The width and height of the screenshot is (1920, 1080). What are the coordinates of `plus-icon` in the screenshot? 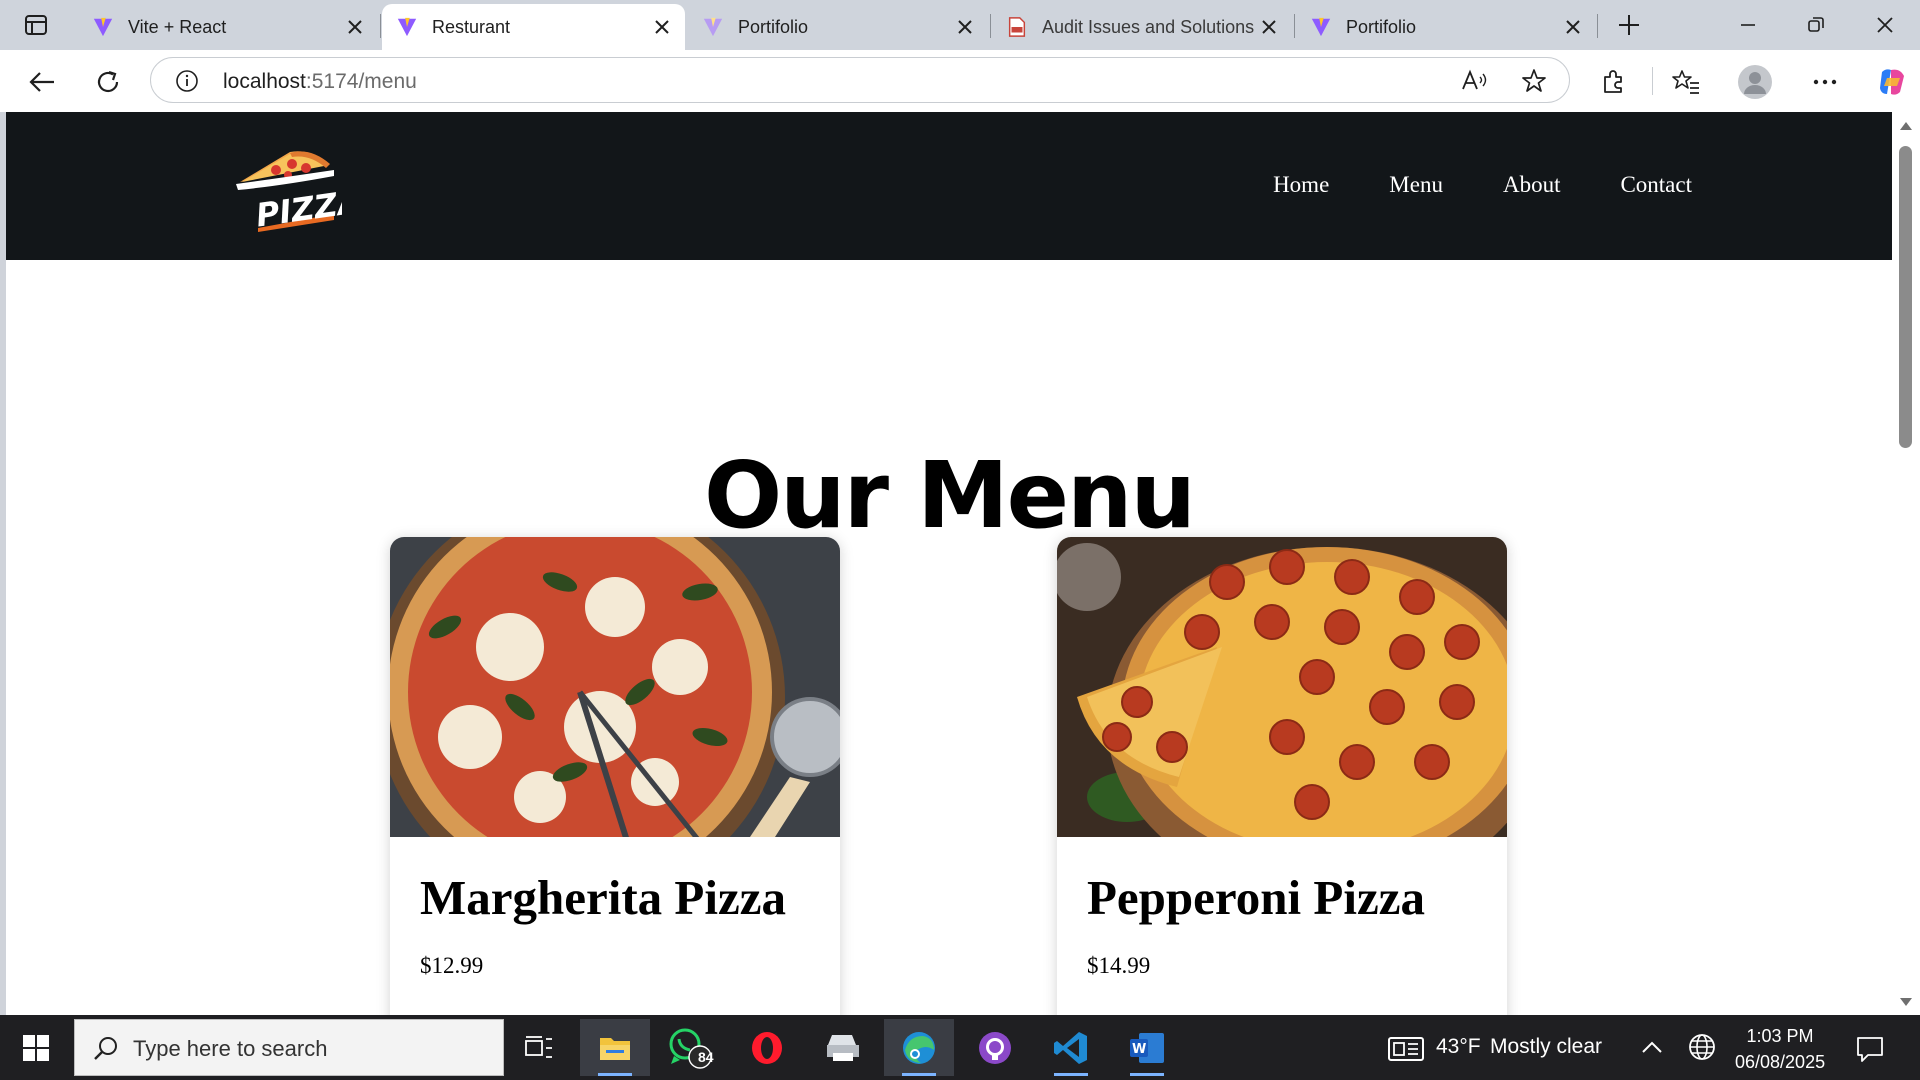 It's located at (1629, 25).